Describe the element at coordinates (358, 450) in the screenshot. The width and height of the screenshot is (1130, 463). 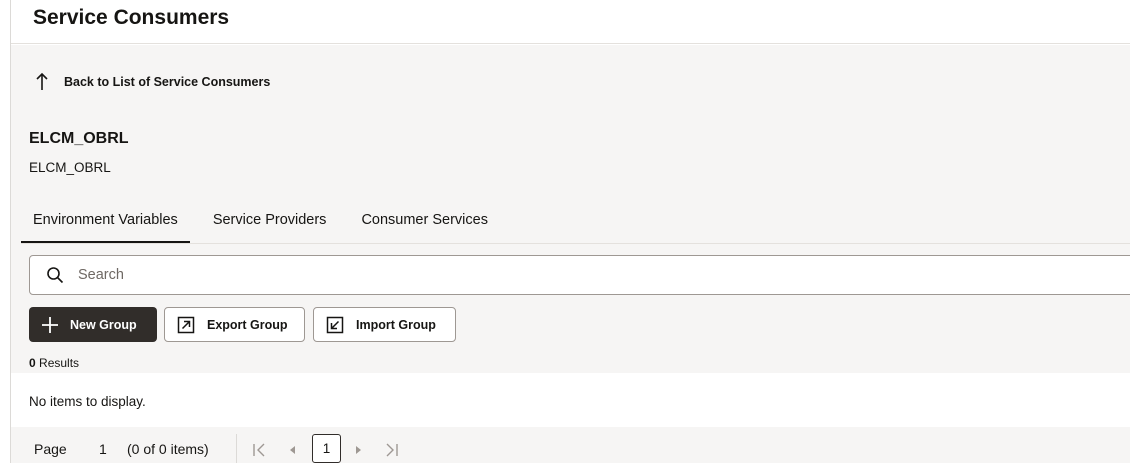
I see `next-page-icon` at that location.